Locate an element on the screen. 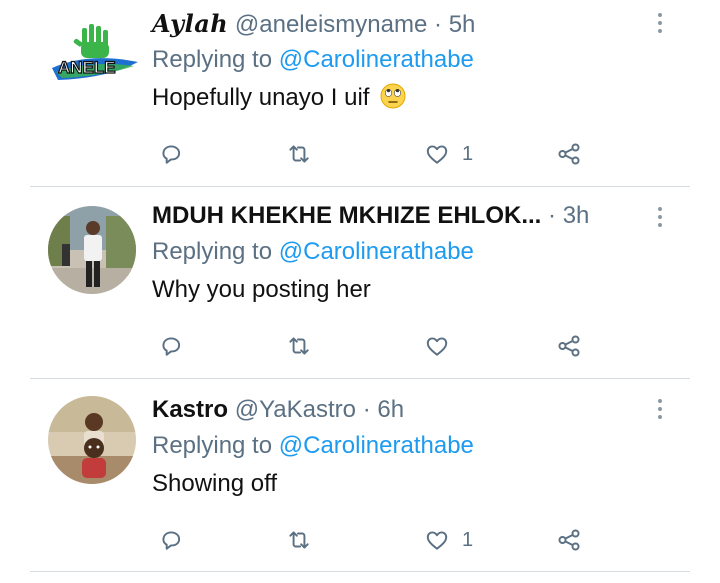 The height and width of the screenshot is (583, 720). tweet-text-content: Why you posting her is located at coordinates (261, 289).